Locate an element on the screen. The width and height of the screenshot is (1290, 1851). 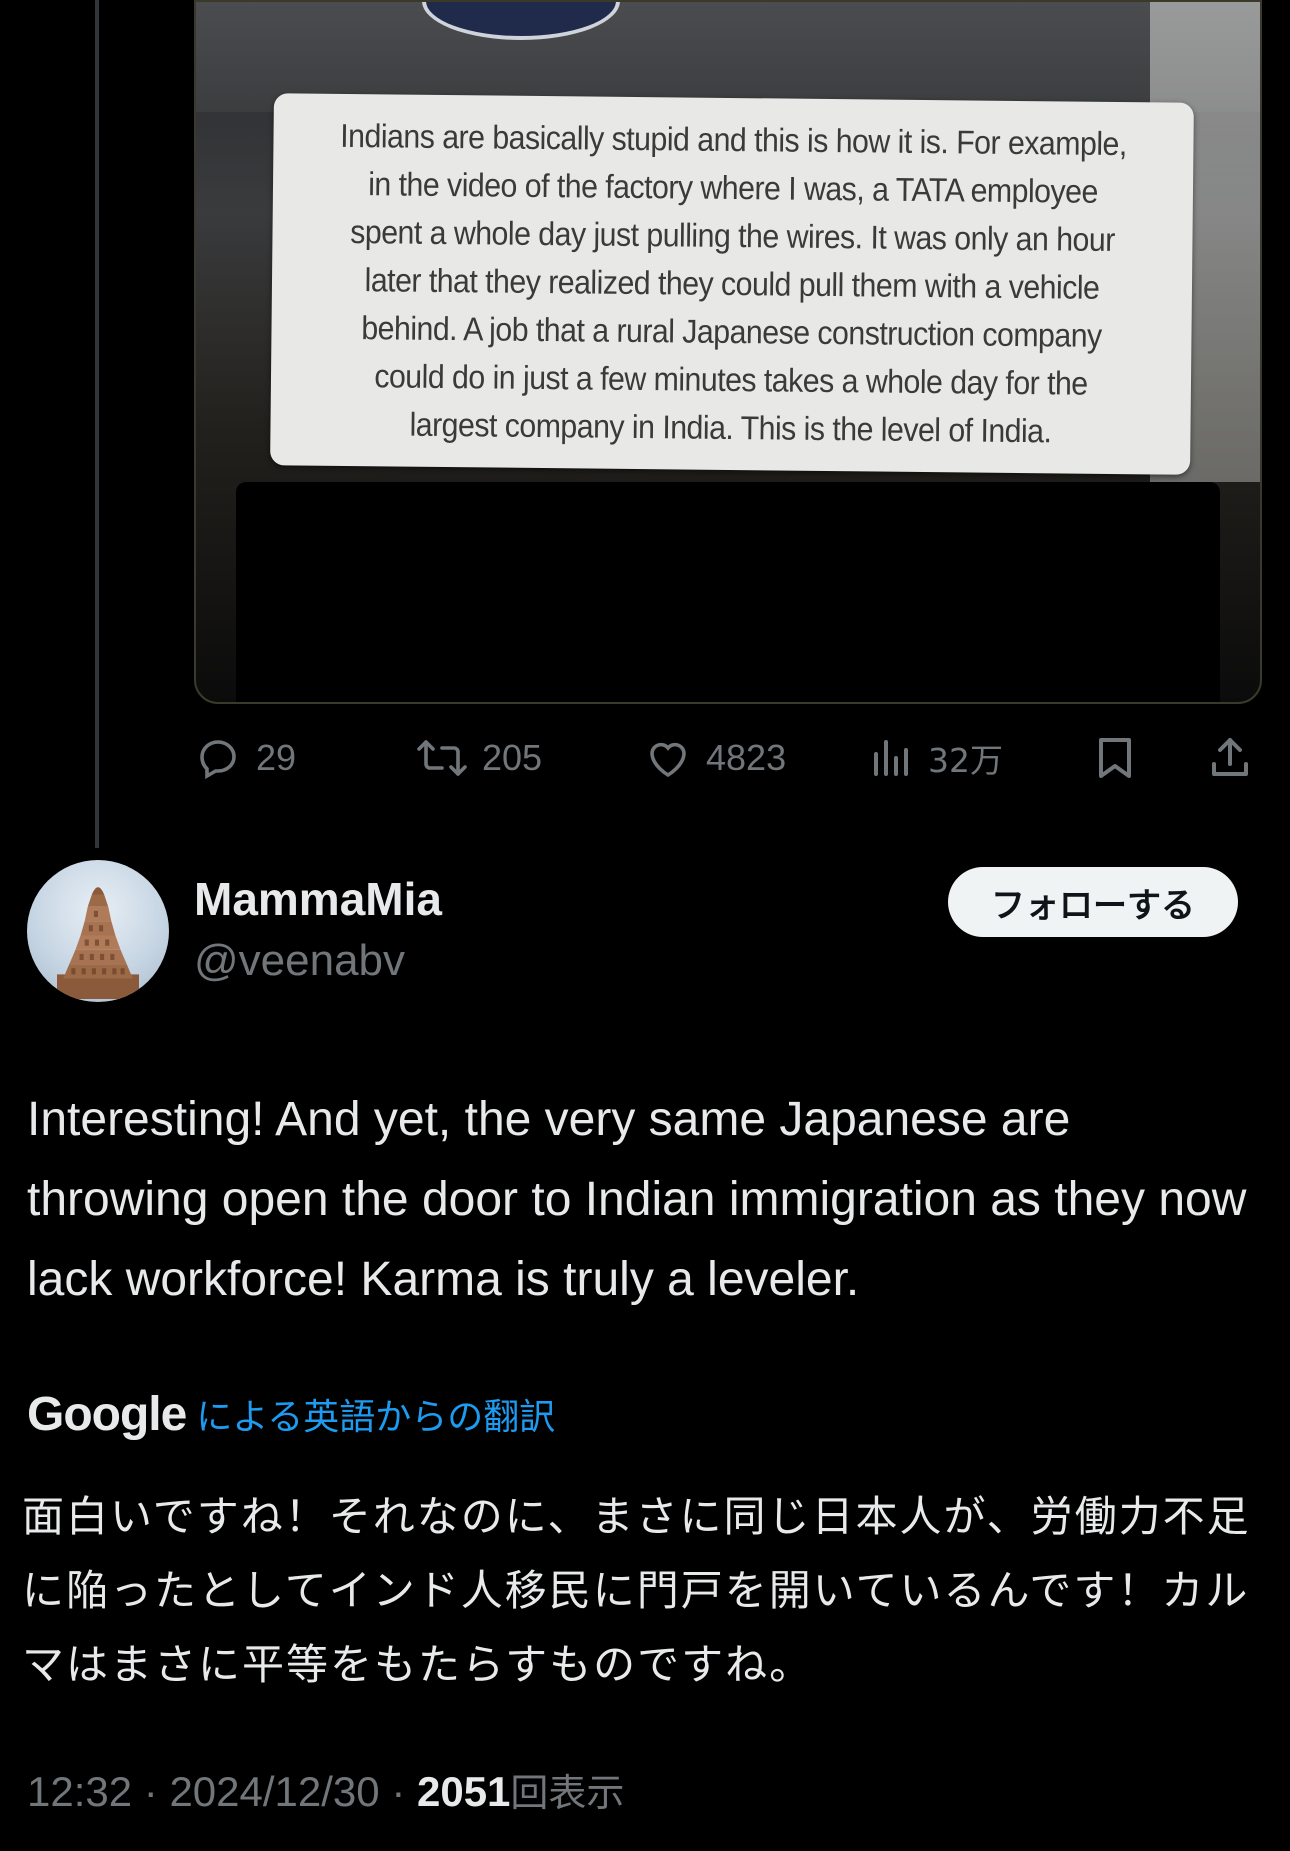
google-logo: Google is located at coordinates (107, 1414).